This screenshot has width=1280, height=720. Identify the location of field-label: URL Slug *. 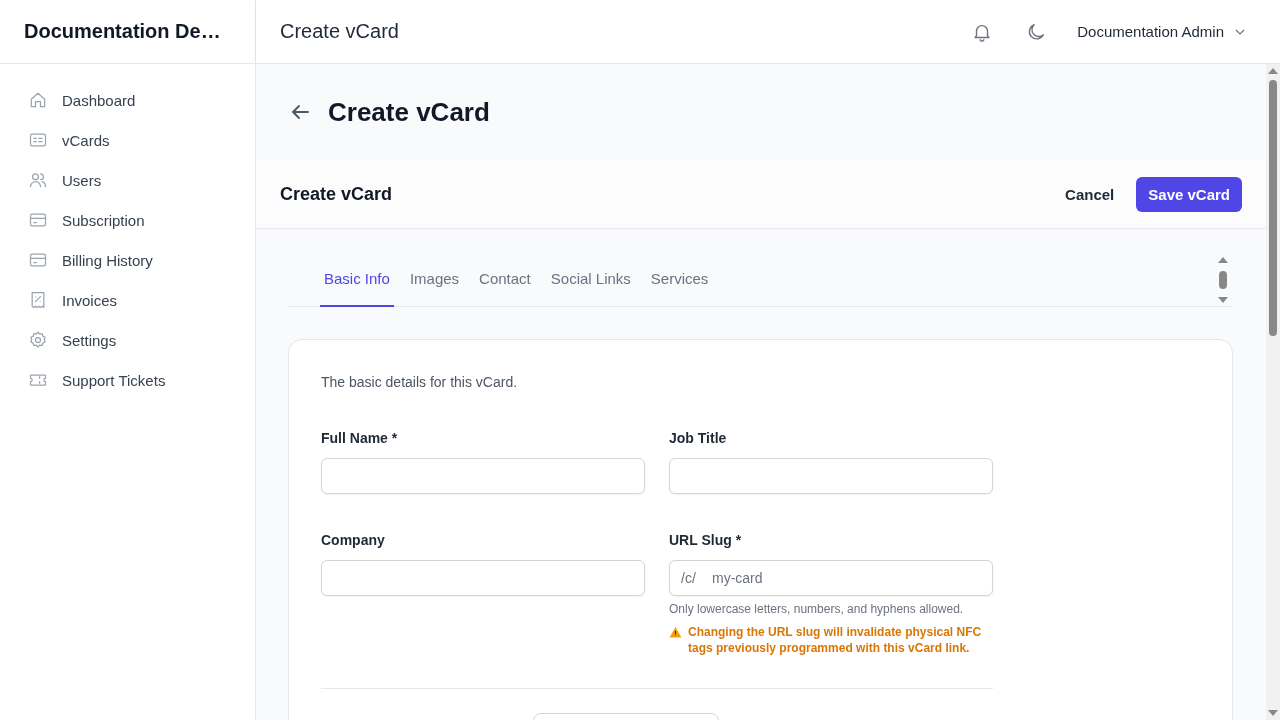
(706, 540).